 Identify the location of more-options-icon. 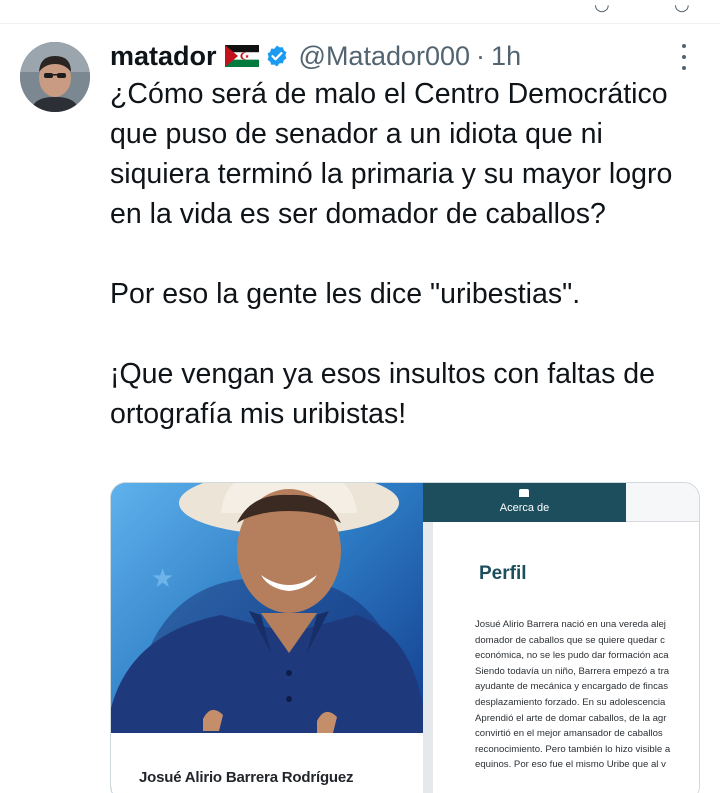
(684, 57).